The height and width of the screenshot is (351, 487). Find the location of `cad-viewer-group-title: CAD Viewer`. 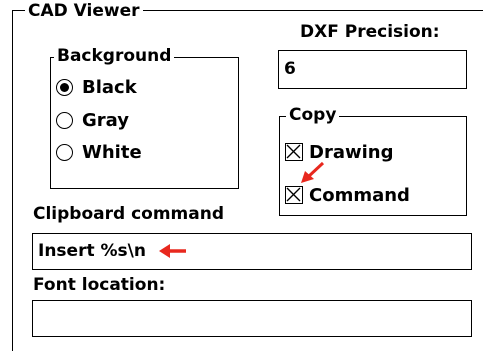

cad-viewer-group-title: CAD Viewer is located at coordinates (84, 11).